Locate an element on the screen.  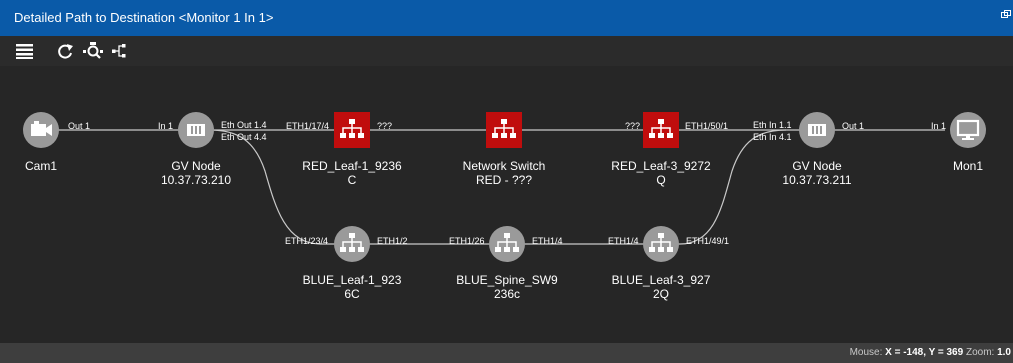
red1-label: RED_Leaf-1_9236 is located at coordinates (352, 166).